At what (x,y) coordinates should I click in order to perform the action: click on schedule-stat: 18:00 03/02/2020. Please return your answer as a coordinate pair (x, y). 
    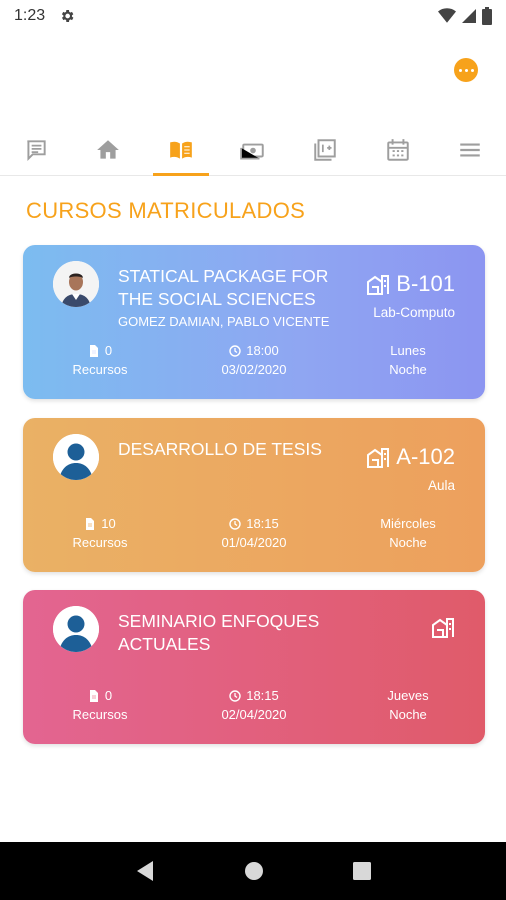
    Looking at the image, I should click on (254, 360).